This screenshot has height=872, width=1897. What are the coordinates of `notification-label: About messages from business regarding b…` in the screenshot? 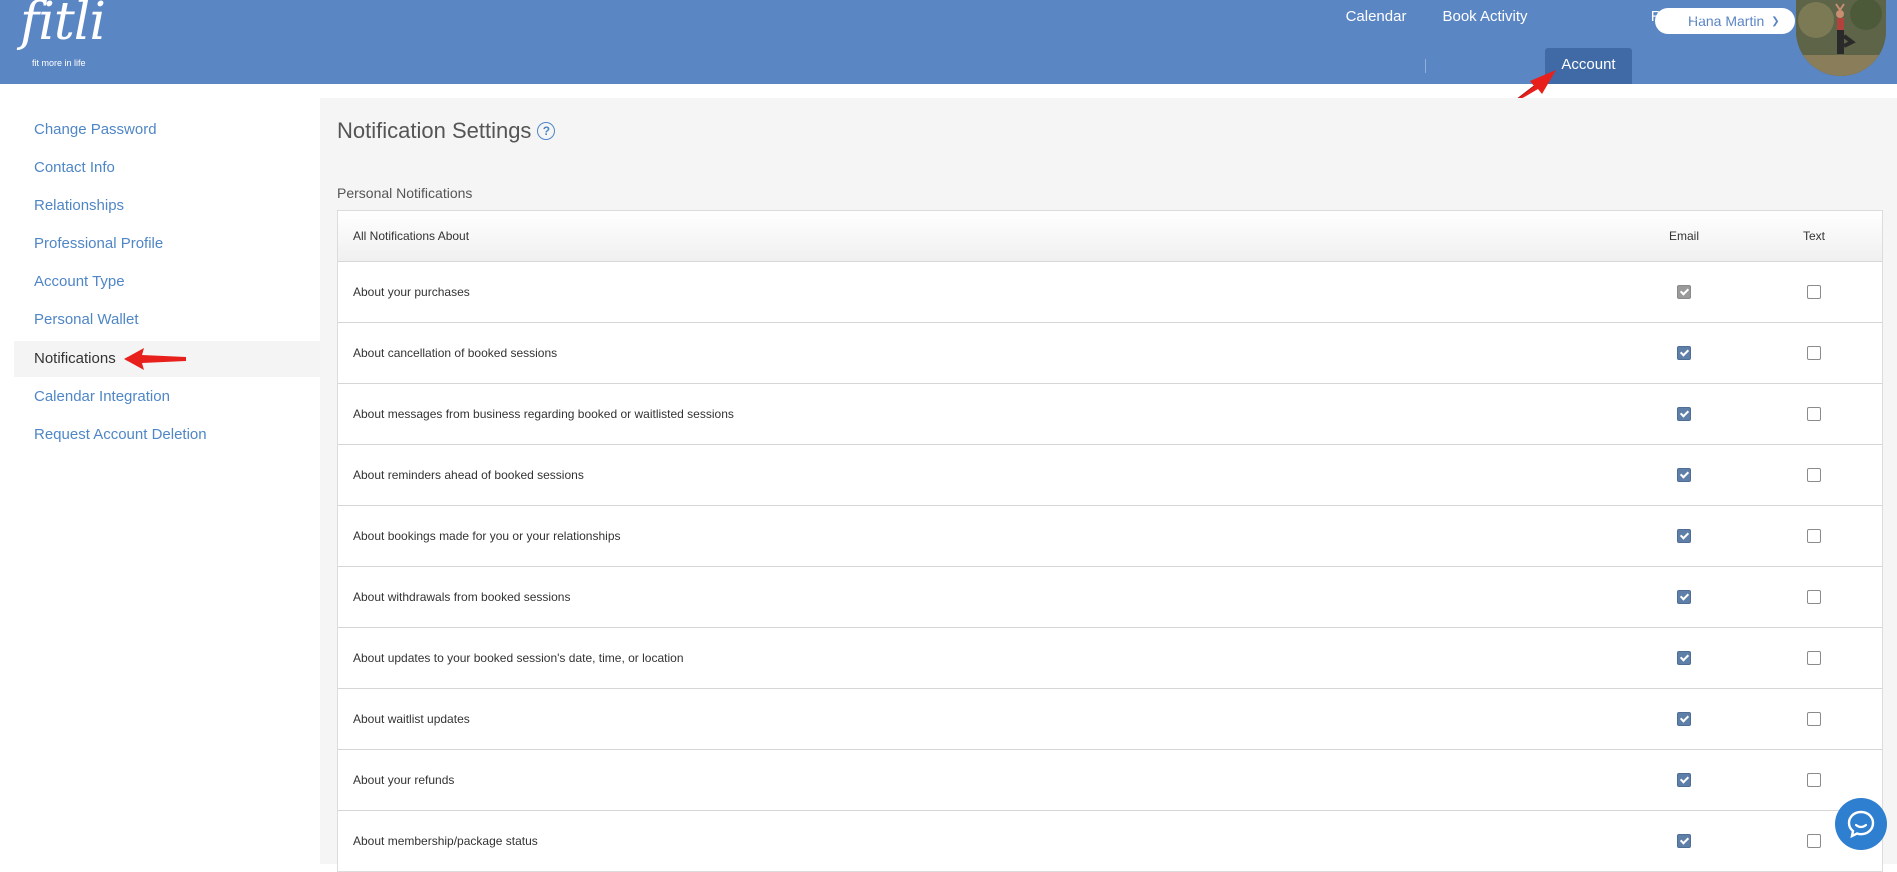 It's located at (543, 414).